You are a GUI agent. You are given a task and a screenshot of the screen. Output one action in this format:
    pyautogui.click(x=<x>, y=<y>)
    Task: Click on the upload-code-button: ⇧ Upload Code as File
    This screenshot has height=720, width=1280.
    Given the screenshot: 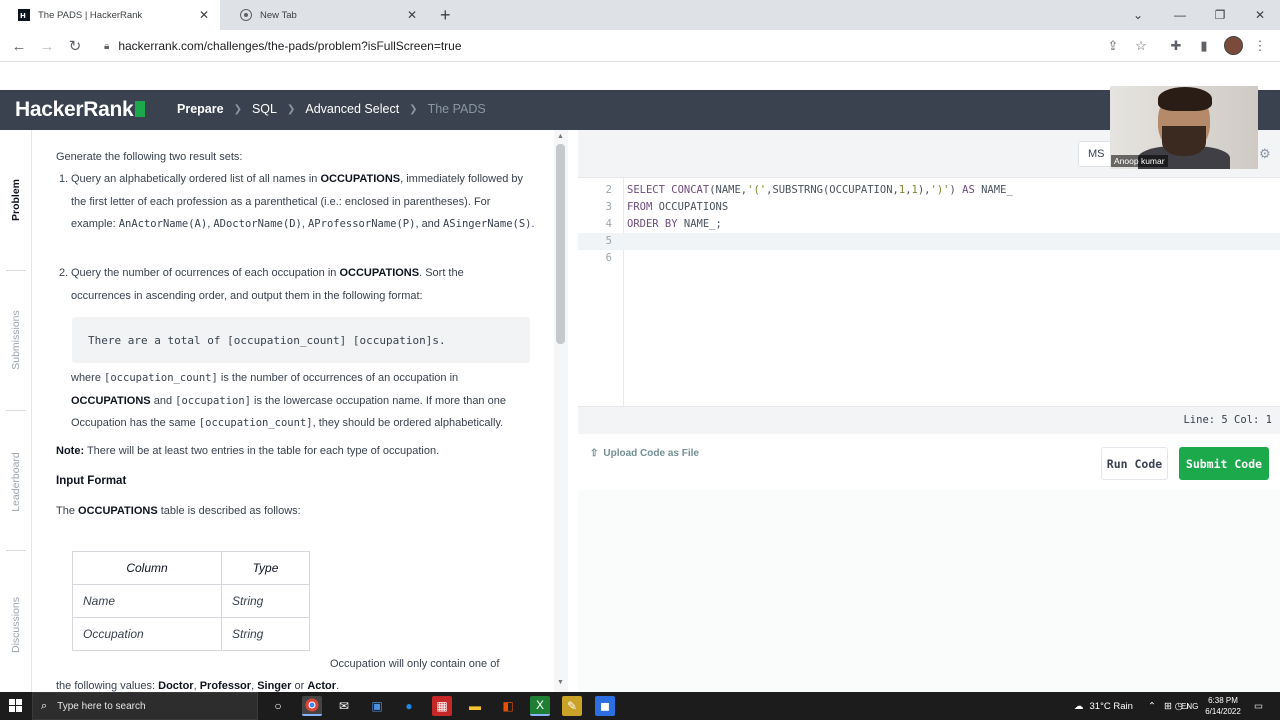 What is the action you would take?
    pyautogui.click(x=644, y=453)
    